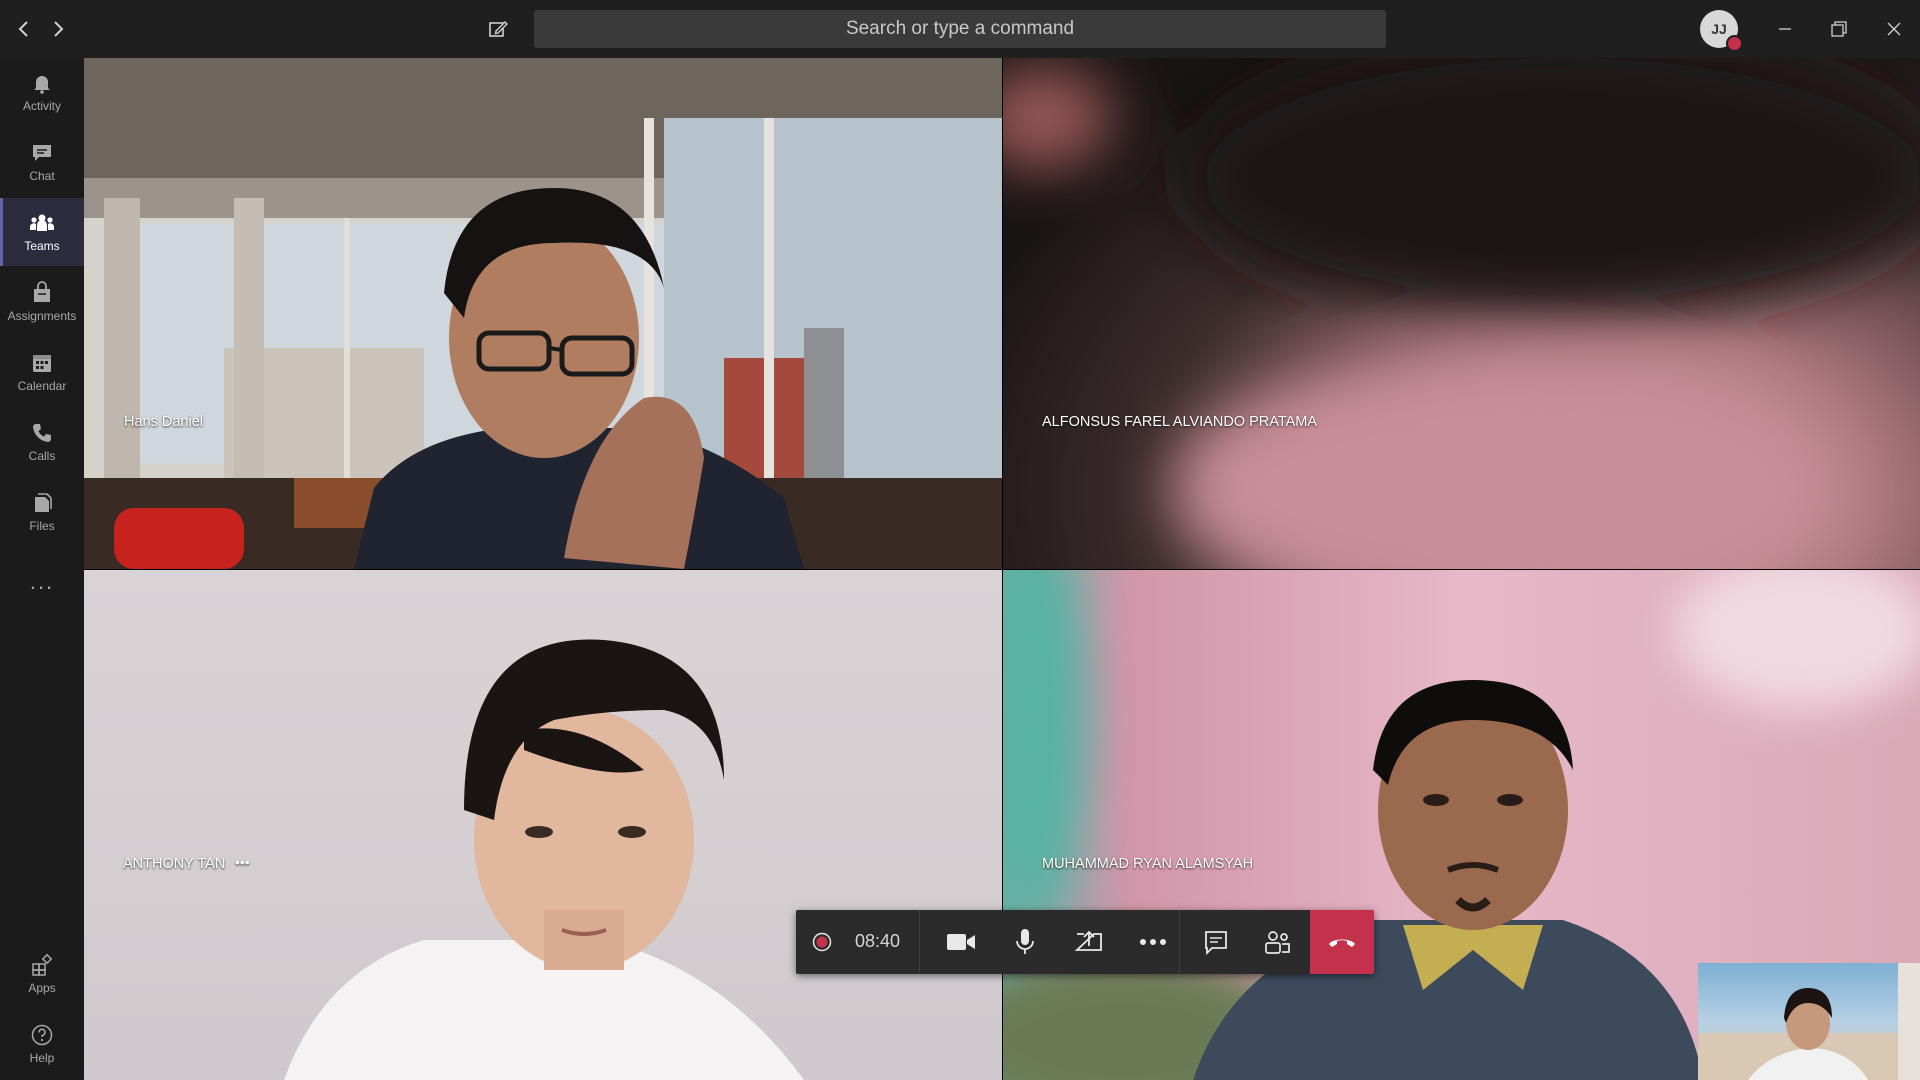 The height and width of the screenshot is (1080, 1920). Describe the element at coordinates (41, 106) in the screenshot. I see `rail-label: Activity` at that location.